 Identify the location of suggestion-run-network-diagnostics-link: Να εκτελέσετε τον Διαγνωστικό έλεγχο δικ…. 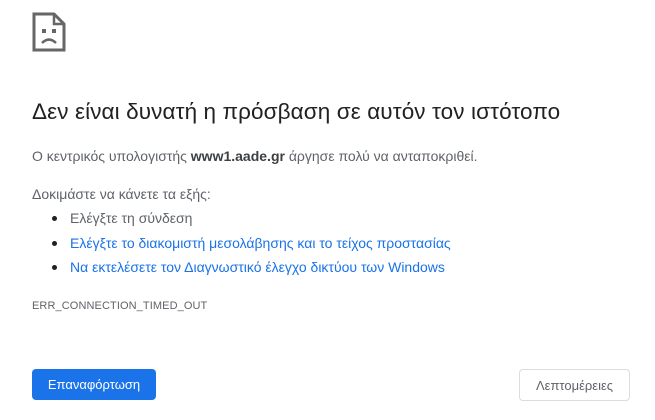
(241, 269).